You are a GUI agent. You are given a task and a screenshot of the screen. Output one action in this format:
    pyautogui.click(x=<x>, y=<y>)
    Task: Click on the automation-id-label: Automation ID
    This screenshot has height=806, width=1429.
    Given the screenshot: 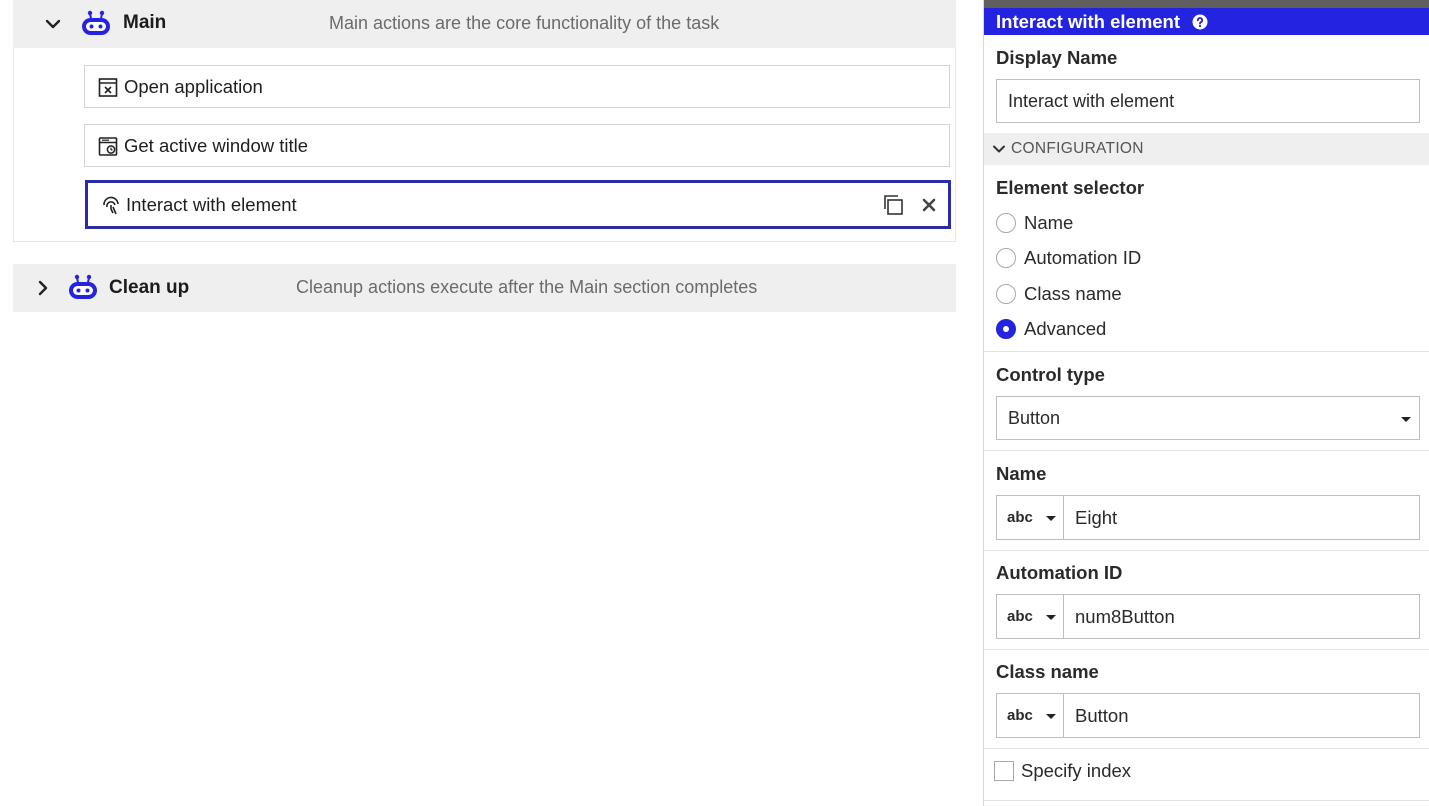 What is the action you would take?
    pyautogui.click(x=1059, y=572)
    